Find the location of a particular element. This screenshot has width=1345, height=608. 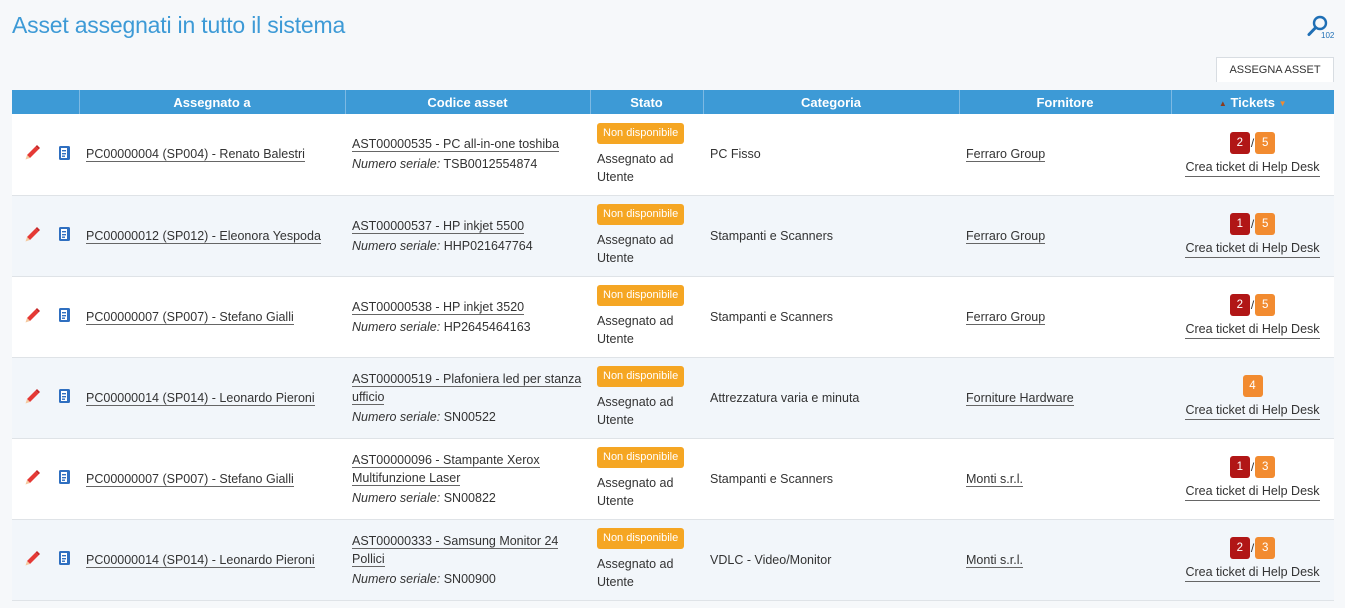

asset-code-link: AST00000537 - HP inkjet 5500 is located at coordinates (438, 226).